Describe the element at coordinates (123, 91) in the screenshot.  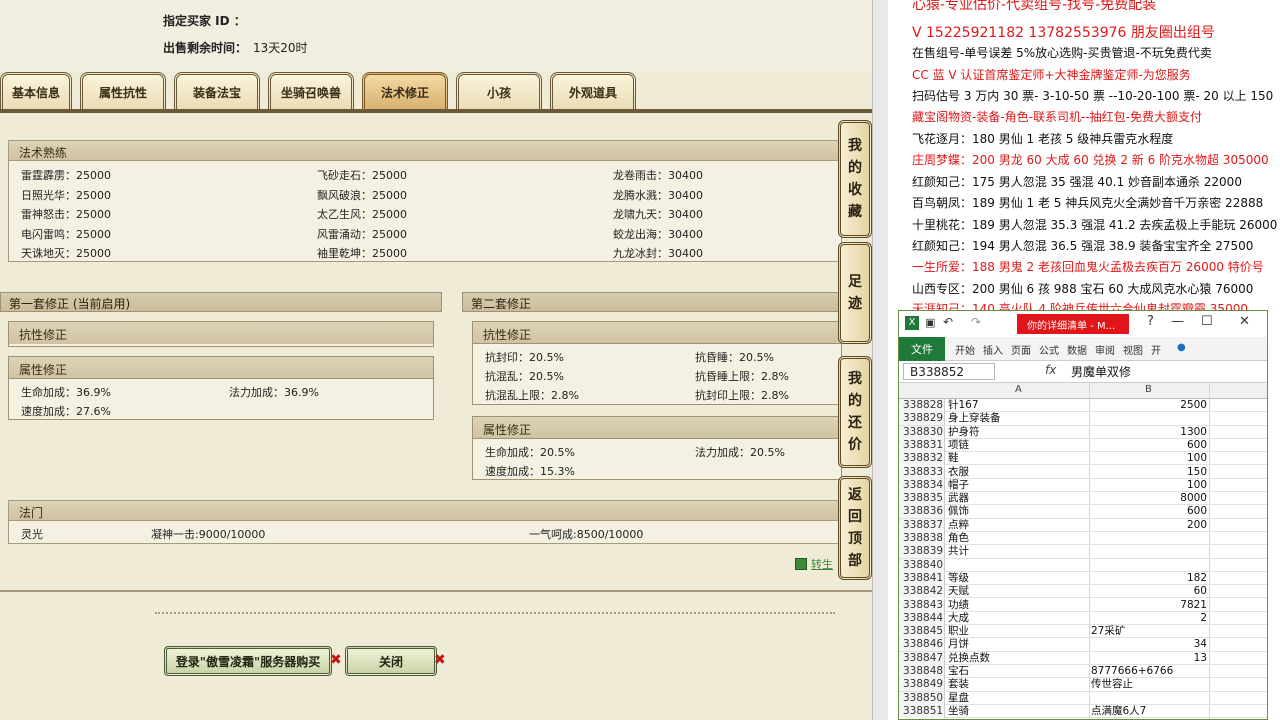
I see `tab-attributes: 属性抗性` at that location.